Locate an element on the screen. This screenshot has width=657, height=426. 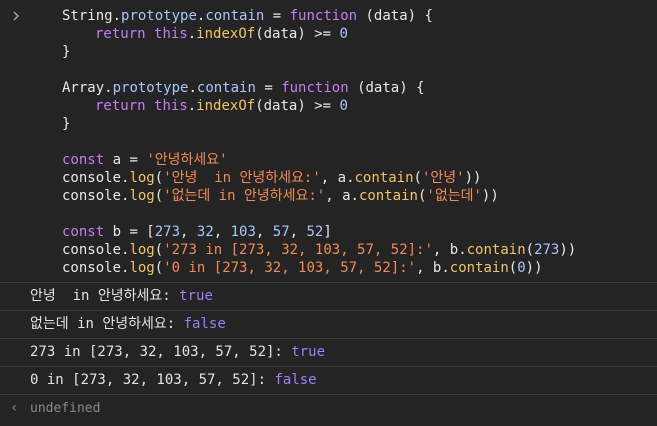
log-text: 273 in [273, 32, 103, 57, 52]: is located at coordinates (161, 352).